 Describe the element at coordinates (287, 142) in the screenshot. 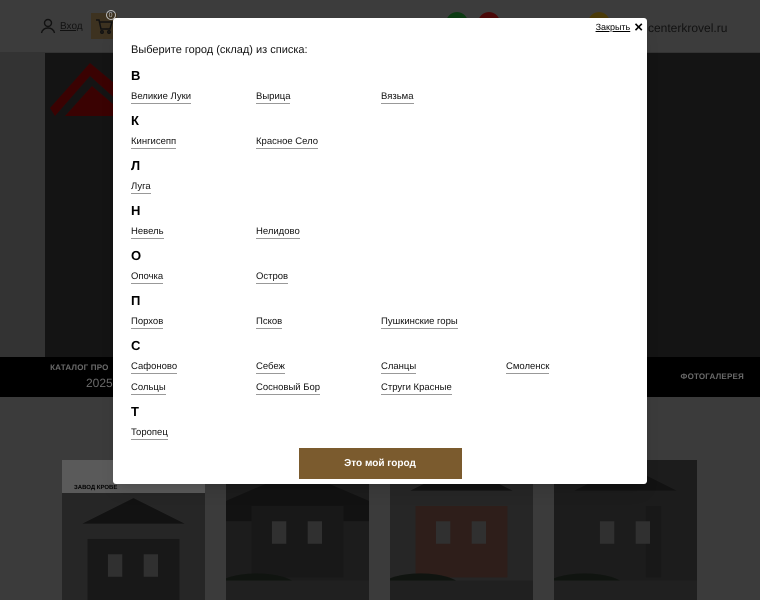

I see `city-link: Красное Село` at that location.